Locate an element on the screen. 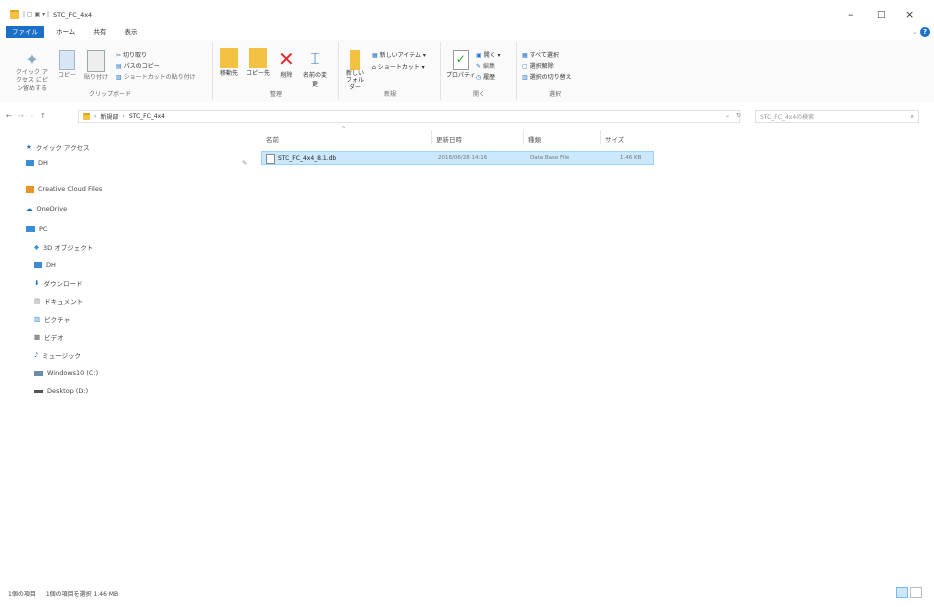 This screenshot has width=934, height=607. new-item-button: ▦ 新しいアイテム ▾ is located at coordinates (399, 56).